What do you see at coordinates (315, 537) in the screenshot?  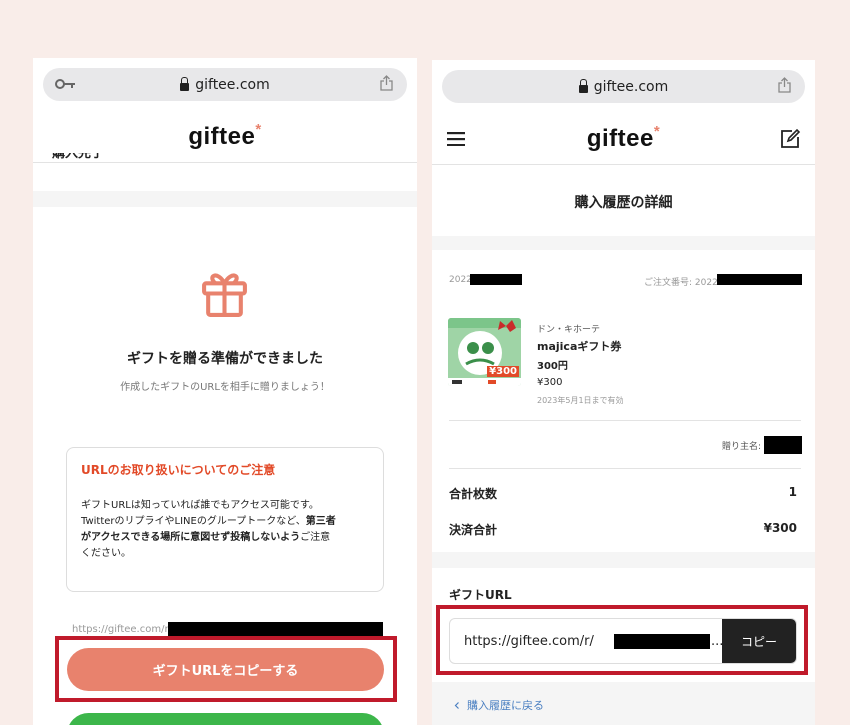 I see `notice-emphasis-2: ご注意` at bounding box center [315, 537].